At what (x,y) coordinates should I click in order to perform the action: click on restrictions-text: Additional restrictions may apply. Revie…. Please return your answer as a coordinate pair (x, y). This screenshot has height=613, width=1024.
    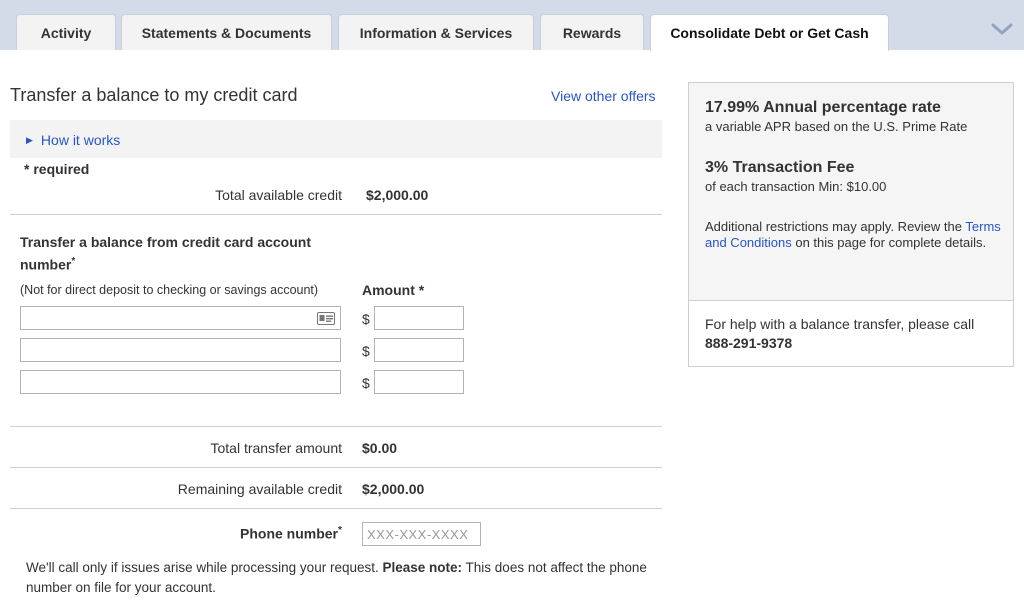
    Looking at the image, I should click on (855, 235).